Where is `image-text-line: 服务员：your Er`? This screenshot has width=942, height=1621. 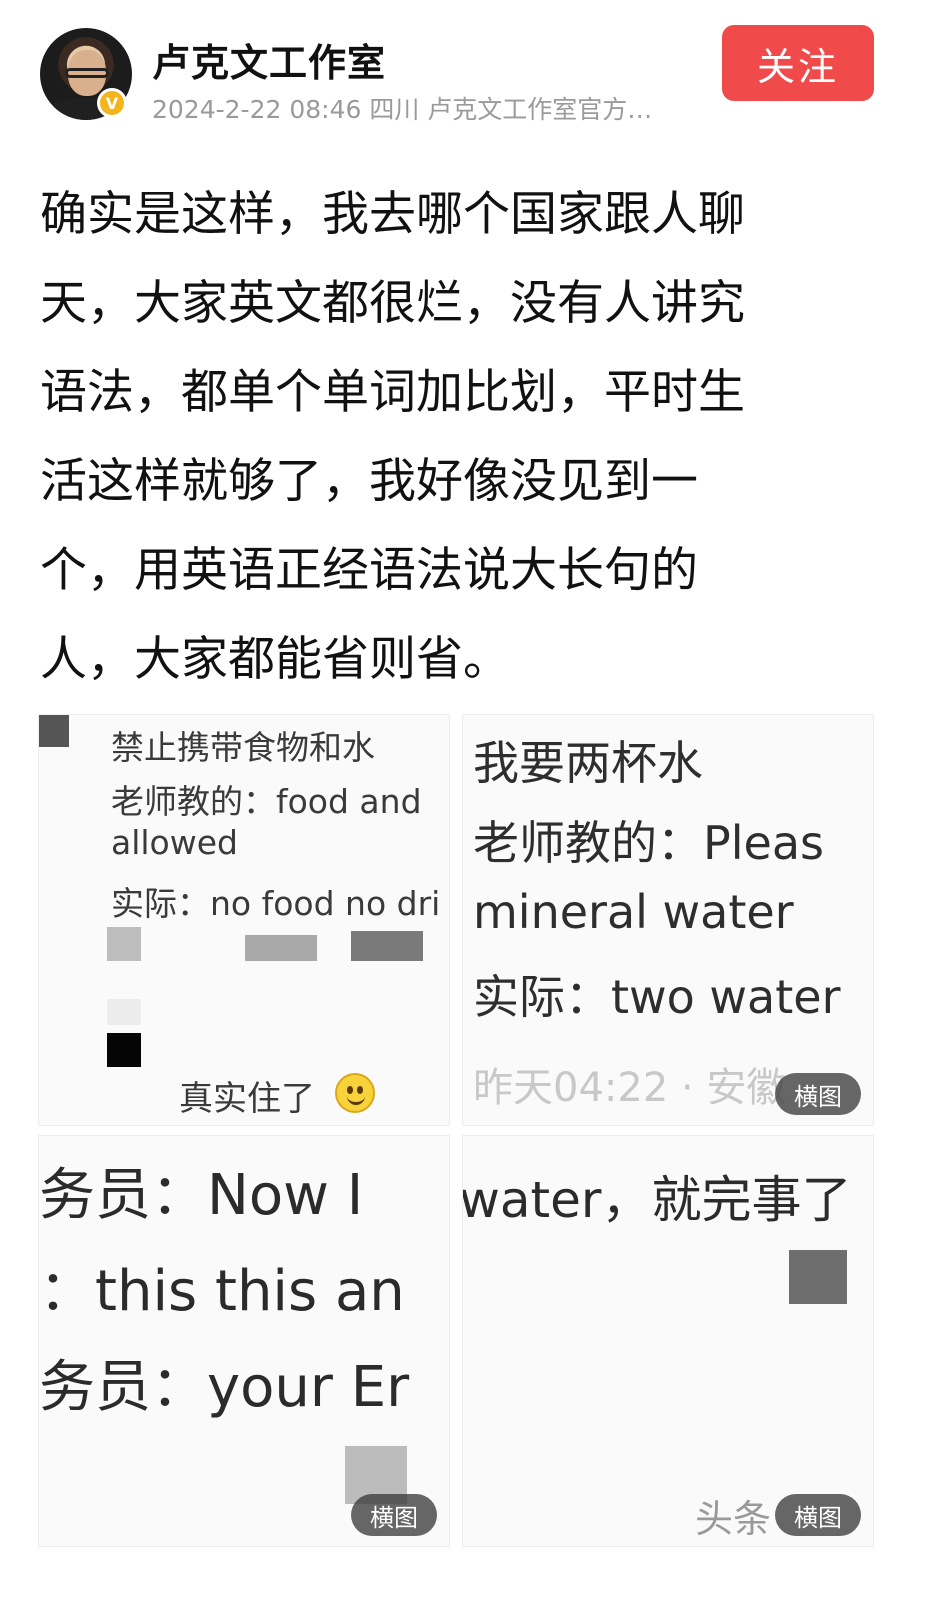 image-text-line: 服务员：your Er is located at coordinates (224, 1387).